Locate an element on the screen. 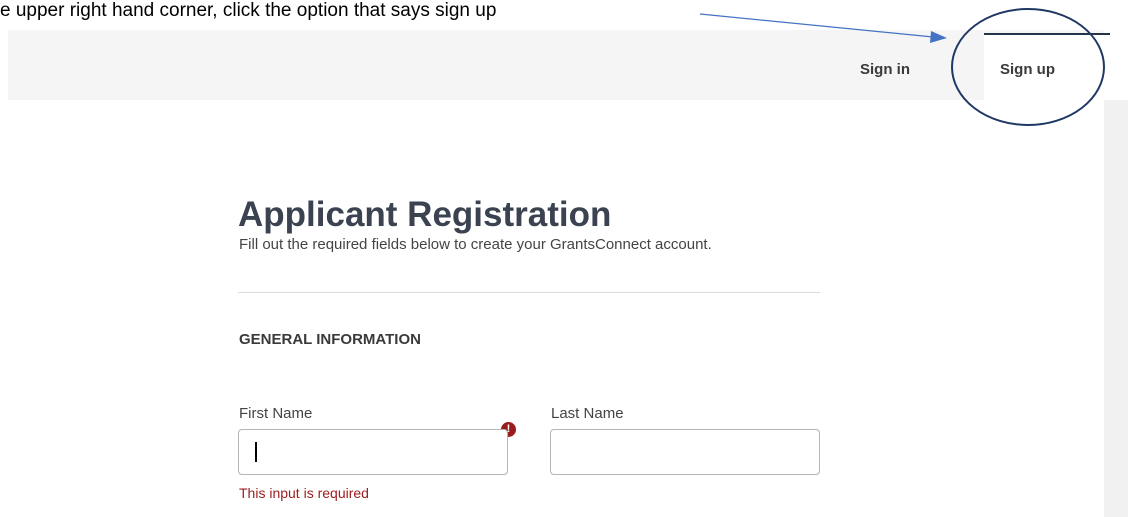 The height and width of the screenshot is (517, 1128). text-cursor is located at coordinates (256, 452).